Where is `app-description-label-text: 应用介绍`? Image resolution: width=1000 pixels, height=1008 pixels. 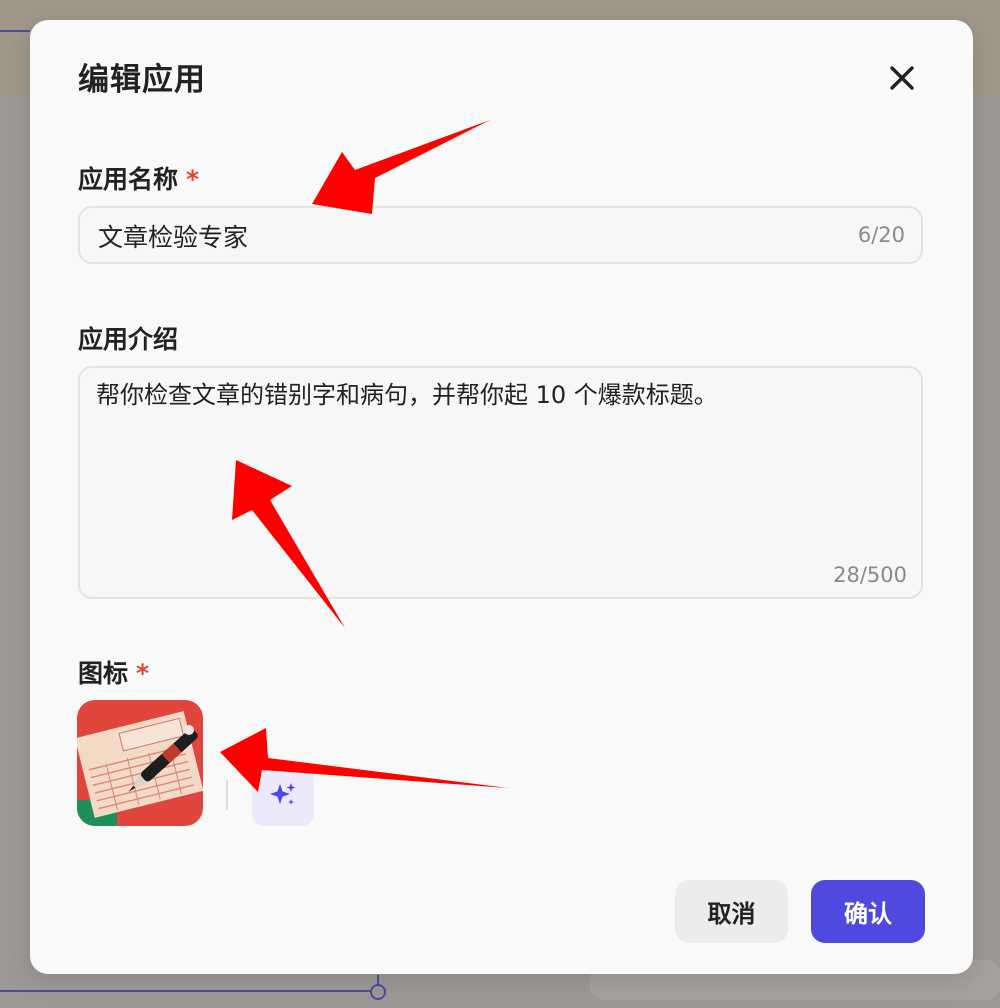 app-description-label-text: 应用介绍 is located at coordinates (128, 339).